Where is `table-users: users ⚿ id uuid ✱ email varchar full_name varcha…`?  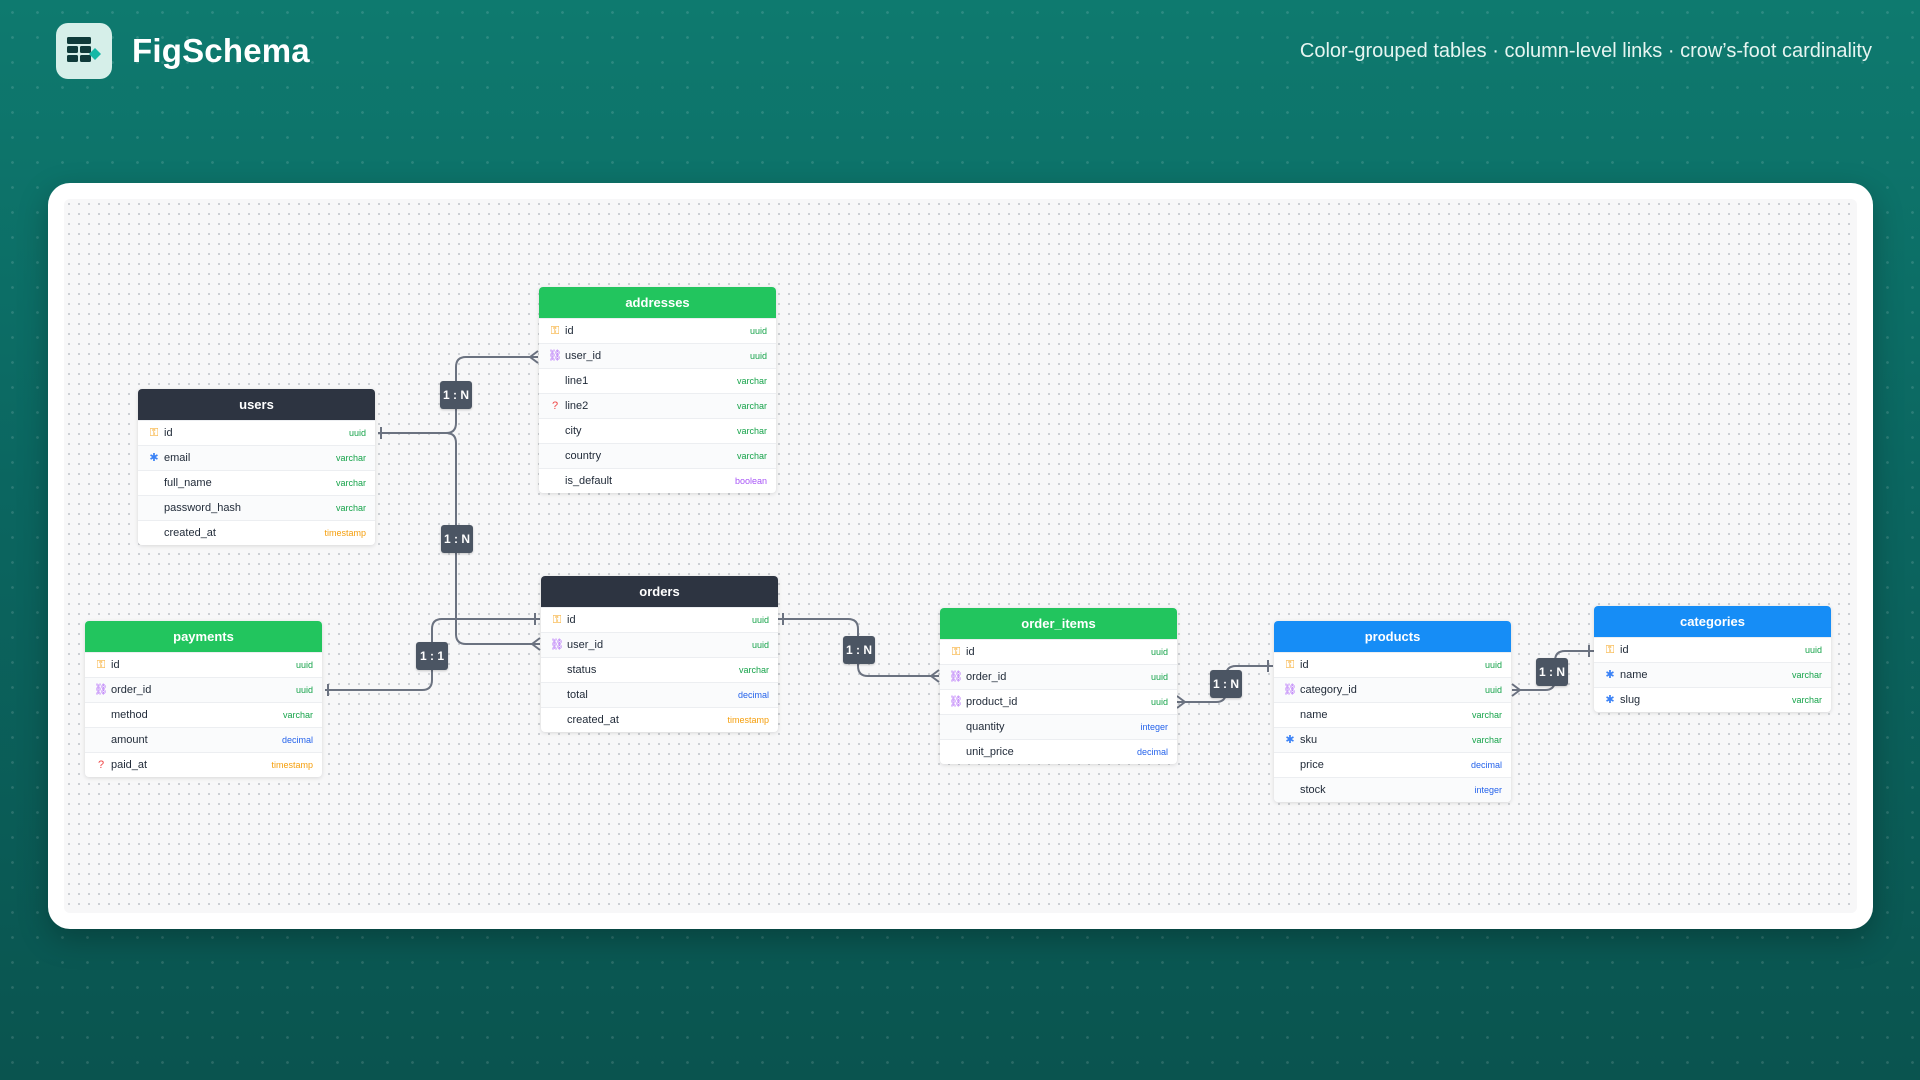 table-users: users ⚿ id uuid ✱ email varchar full_name varcha… is located at coordinates (256, 467).